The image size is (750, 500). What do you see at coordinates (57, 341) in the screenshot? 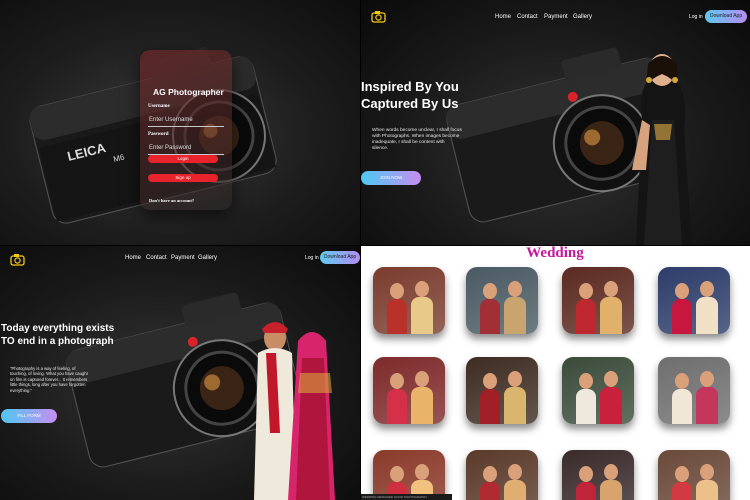
I see `hero2-heading-line2: TO end in a photograph` at bounding box center [57, 341].